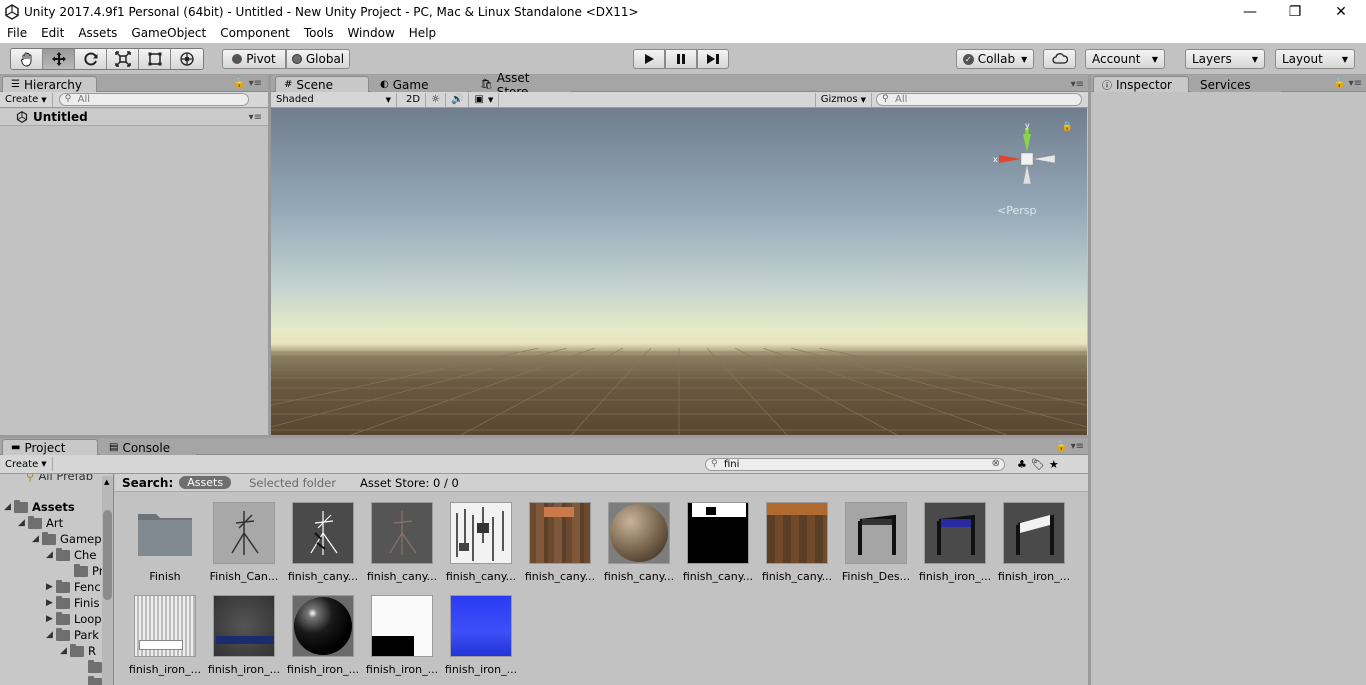 Image resolution: width=1366 pixels, height=685 pixels. I want to click on shading-dropdown: Shaded ▼, so click(334, 99).